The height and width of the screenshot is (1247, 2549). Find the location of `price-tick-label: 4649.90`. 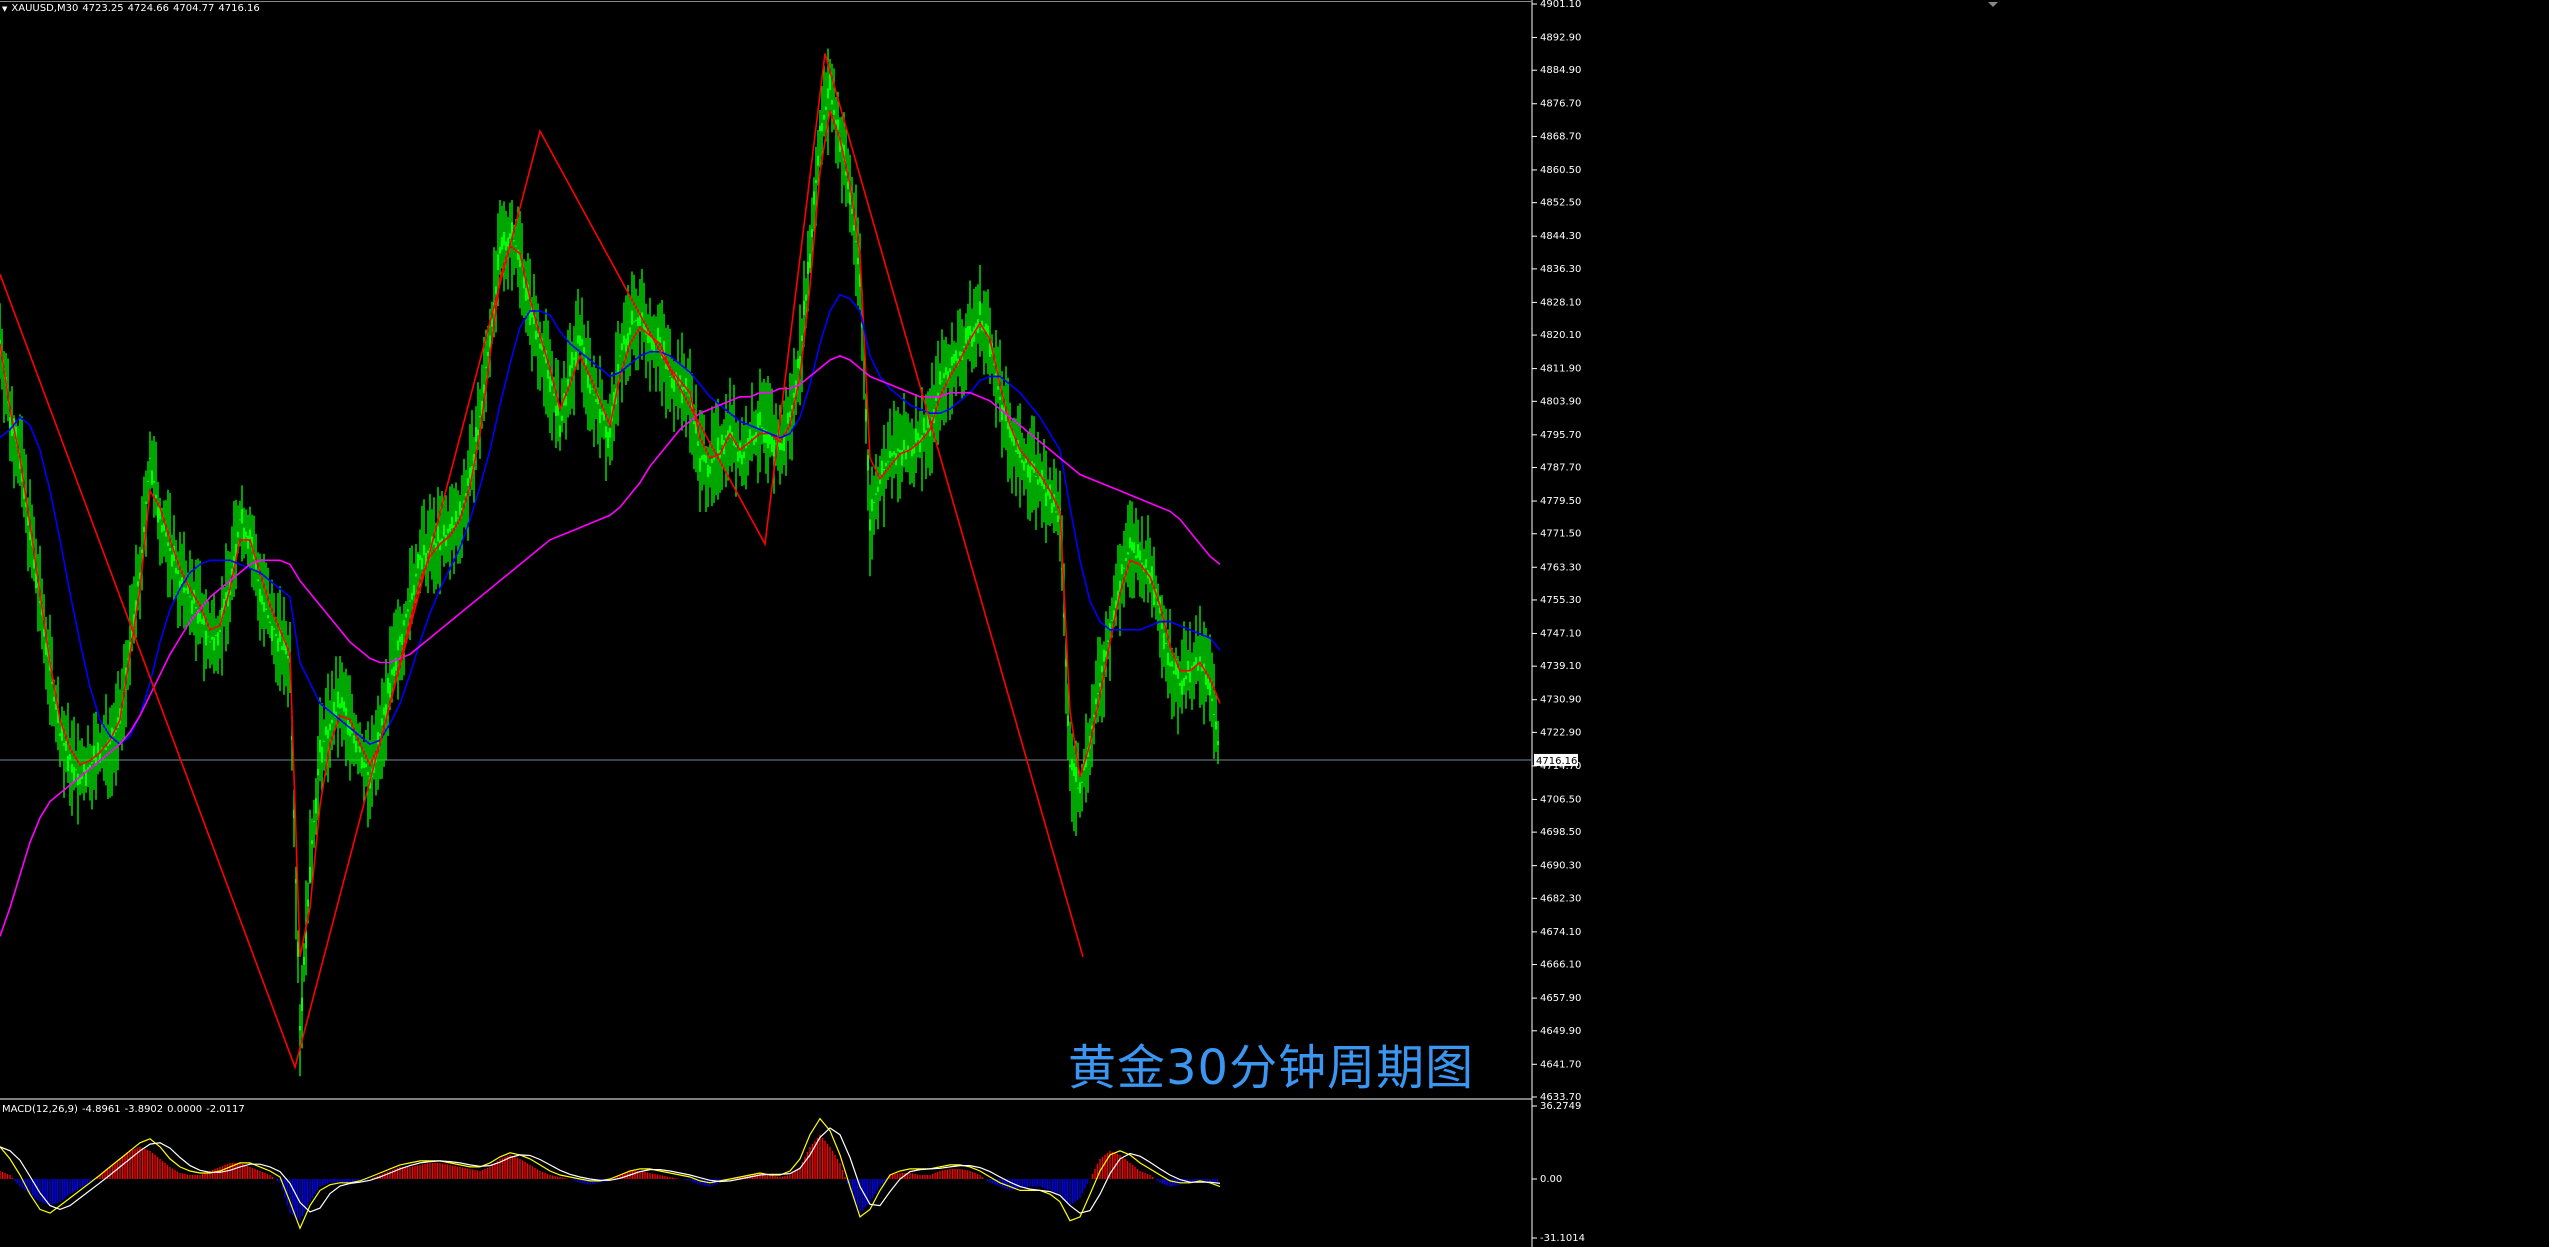

price-tick-label: 4649.90 is located at coordinates (1560, 1031).